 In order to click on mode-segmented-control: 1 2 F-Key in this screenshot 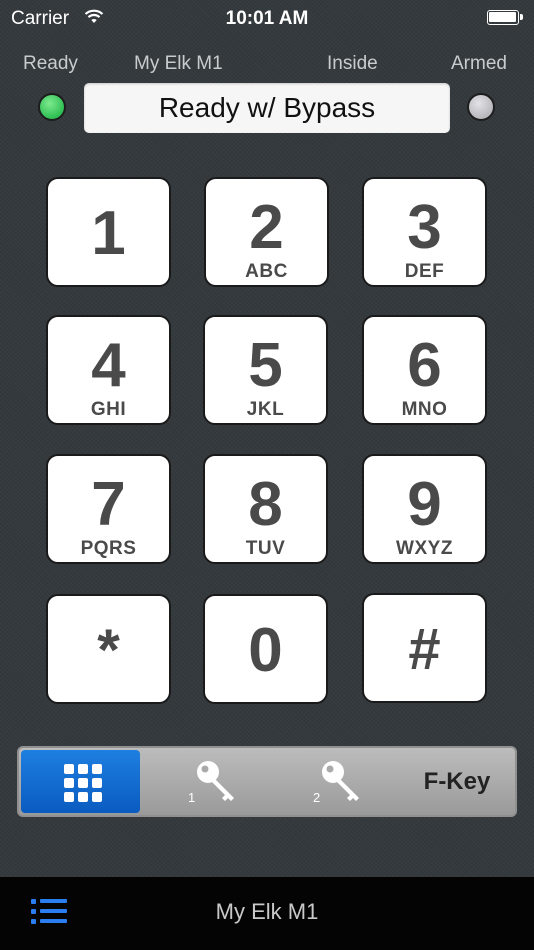, I will do `click(267, 781)`.